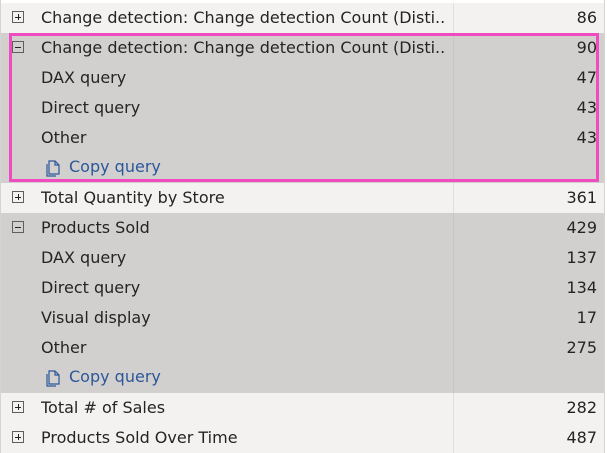 The width and height of the screenshot is (607, 453). Describe the element at coordinates (302, 288) in the screenshot. I see `table-row: Direct query 134` at that location.